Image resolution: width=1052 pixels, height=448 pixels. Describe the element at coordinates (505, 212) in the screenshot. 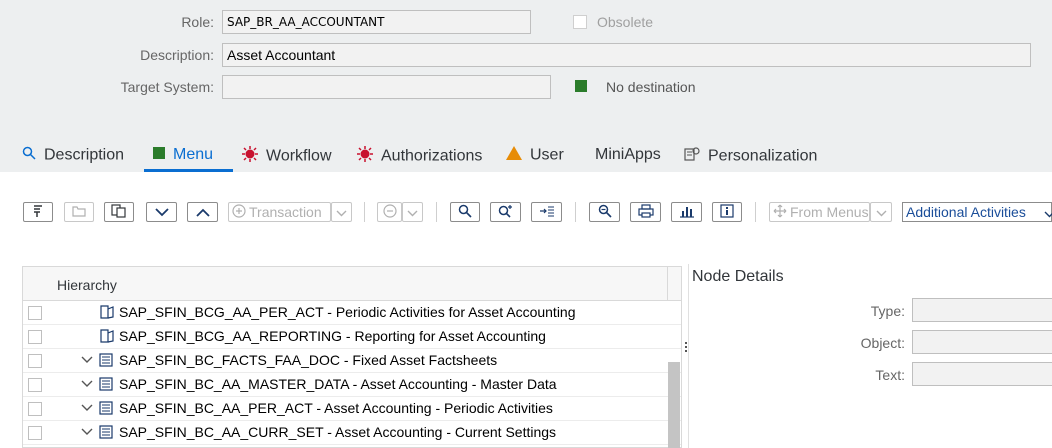

I see `find-next-button` at that location.